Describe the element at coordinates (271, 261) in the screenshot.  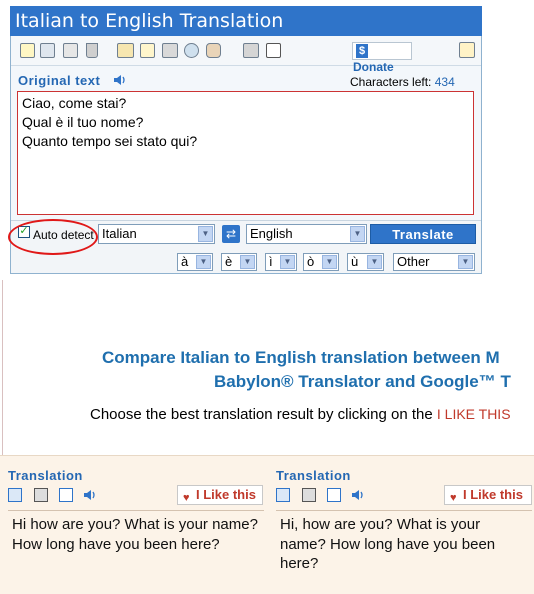
I see `accent-i-label: ì` at that location.